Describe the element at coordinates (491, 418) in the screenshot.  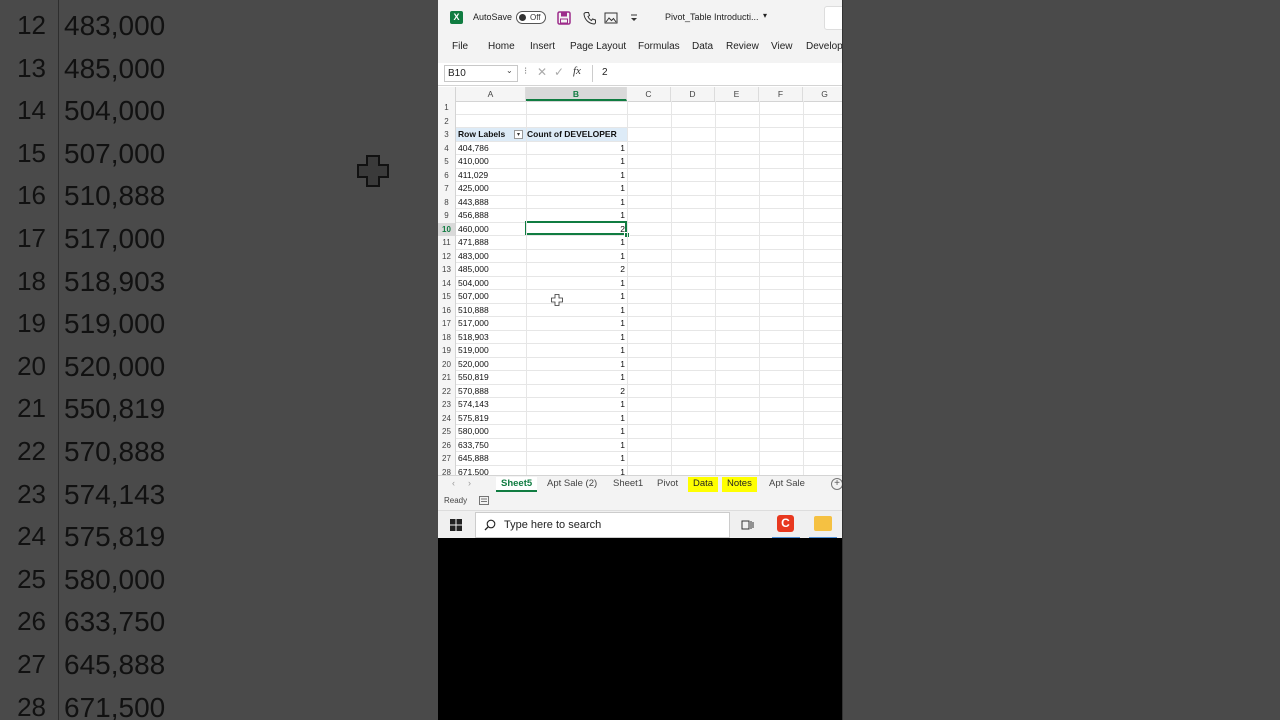
I see `cell-a: 575,819` at that location.